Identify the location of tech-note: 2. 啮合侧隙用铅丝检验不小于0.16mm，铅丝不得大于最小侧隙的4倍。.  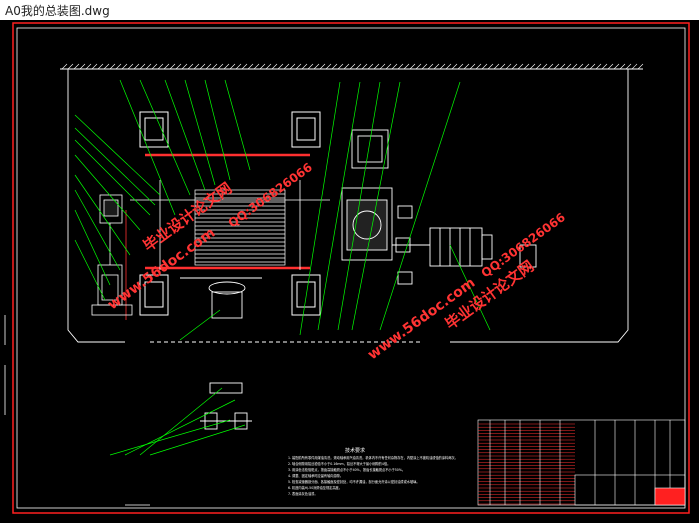
(339, 463).